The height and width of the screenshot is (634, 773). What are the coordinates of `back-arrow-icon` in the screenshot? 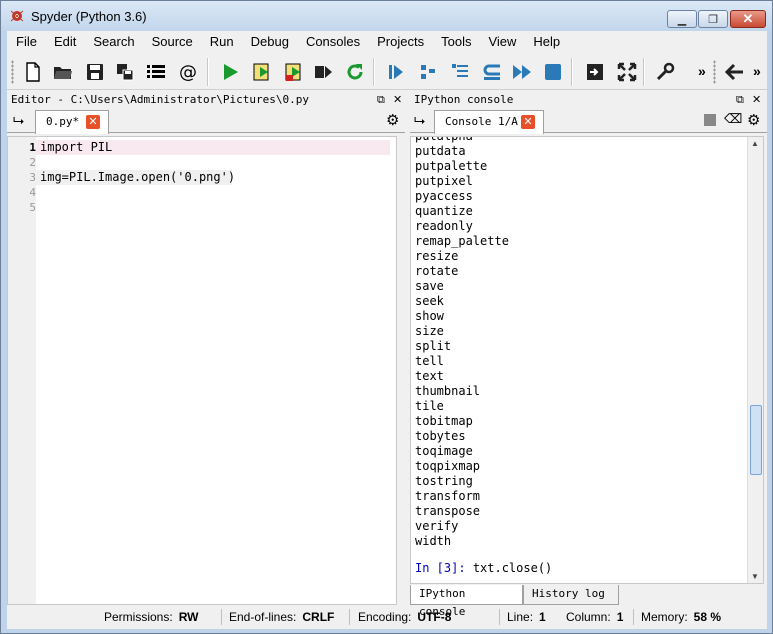 It's located at (735, 72).